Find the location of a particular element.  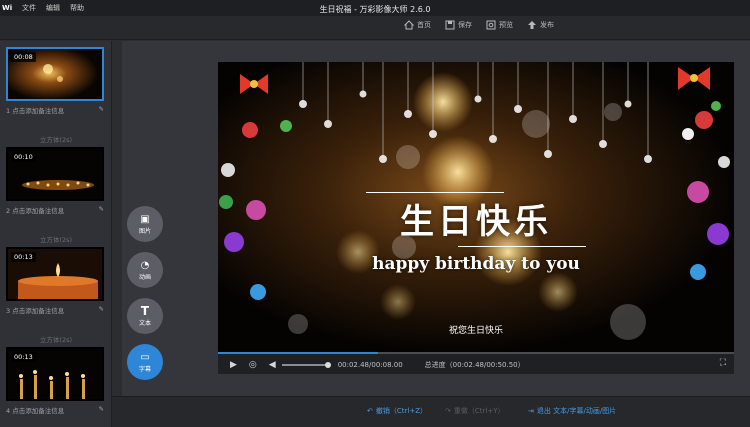

total-time: 总进度（00:02.48/00:50.50） is located at coordinates (474, 365).